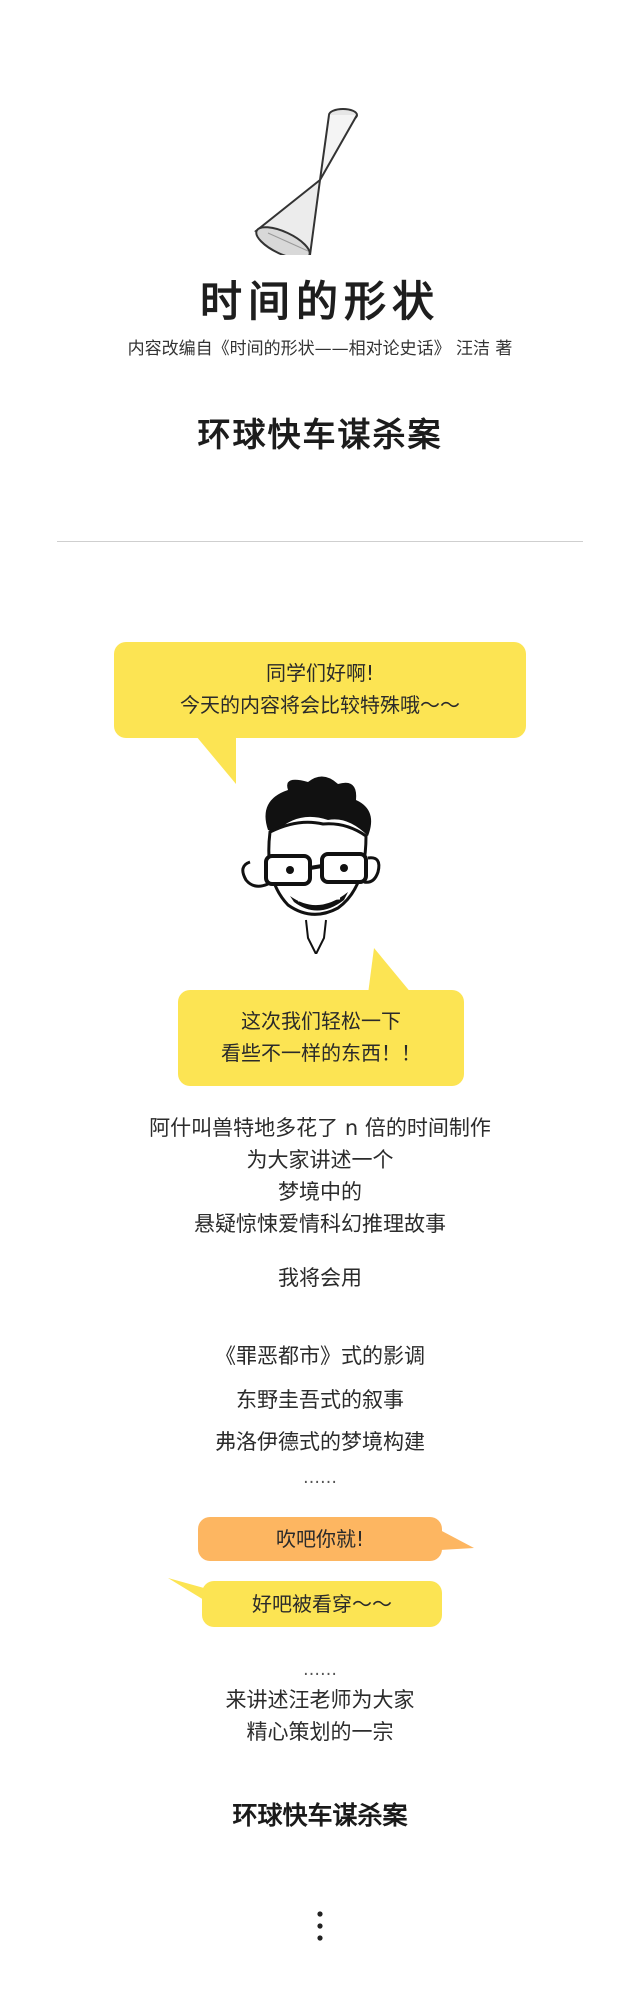 This screenshot has height=2007, width=640. What do you see at coordinates (320, 1128) in the screenshot?
I see `story-line: 阿什叫兽特地多花了 n 倍的时间制作` at bounding box center [320, 1128].